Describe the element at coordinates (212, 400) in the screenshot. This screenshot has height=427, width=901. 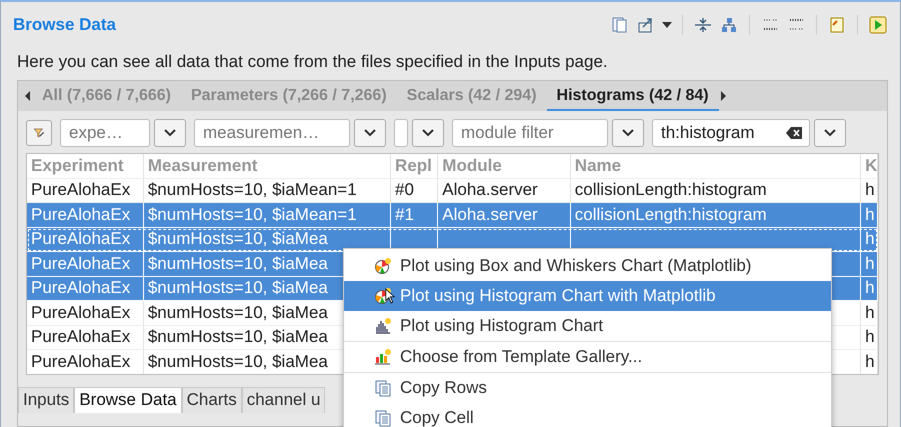
I see `page-tab: Charts` at that location.